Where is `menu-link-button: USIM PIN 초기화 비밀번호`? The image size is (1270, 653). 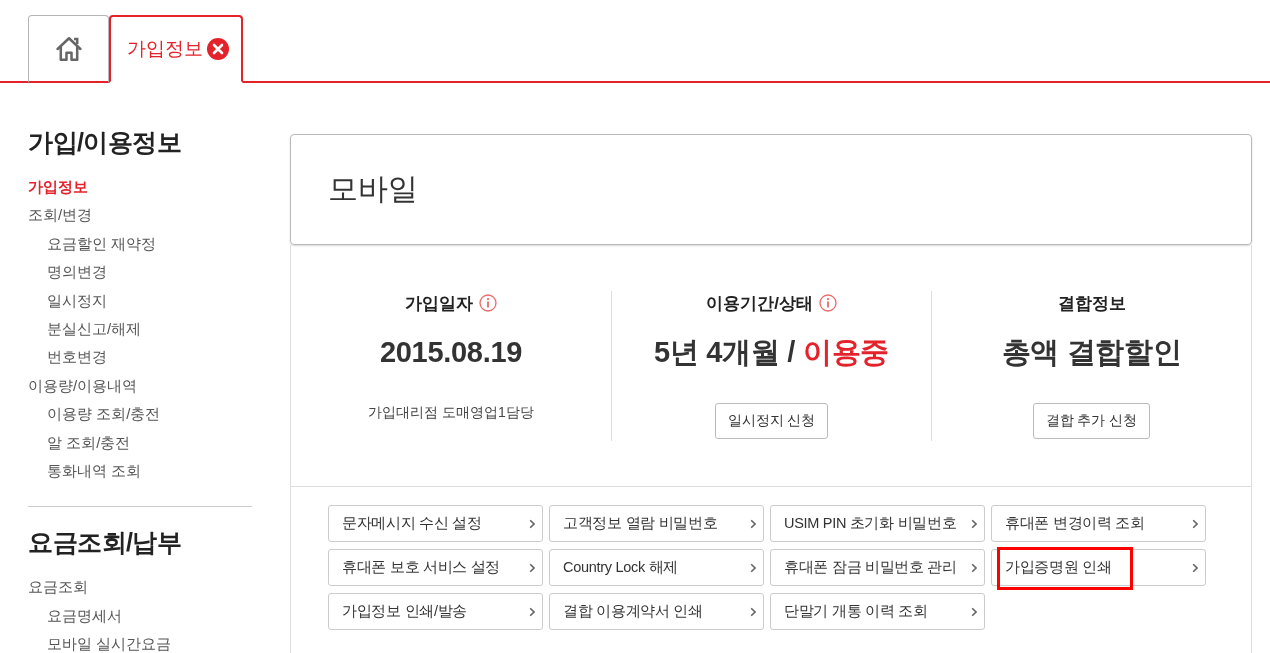 menu-link-button: USIM PIN 초기화 비밀번호 is located at coordinates (877, 523).